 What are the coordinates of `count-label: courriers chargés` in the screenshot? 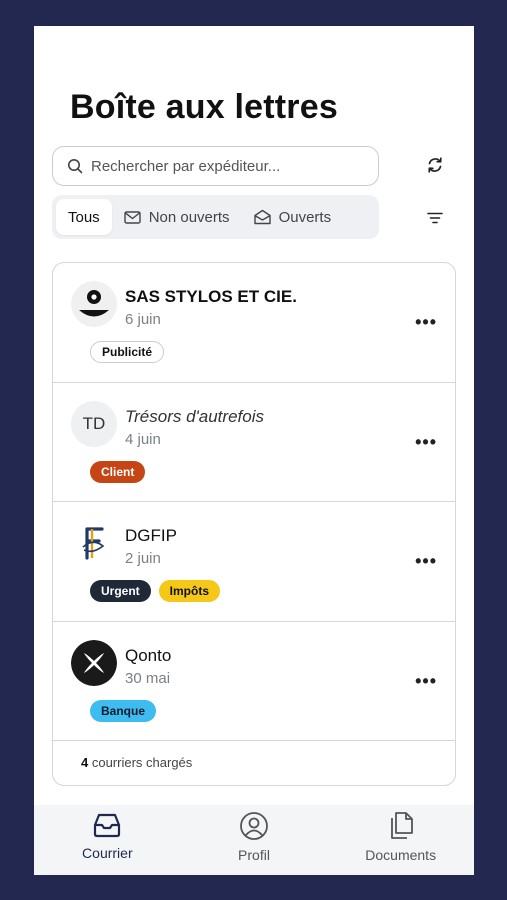 It's located at (140, 762).